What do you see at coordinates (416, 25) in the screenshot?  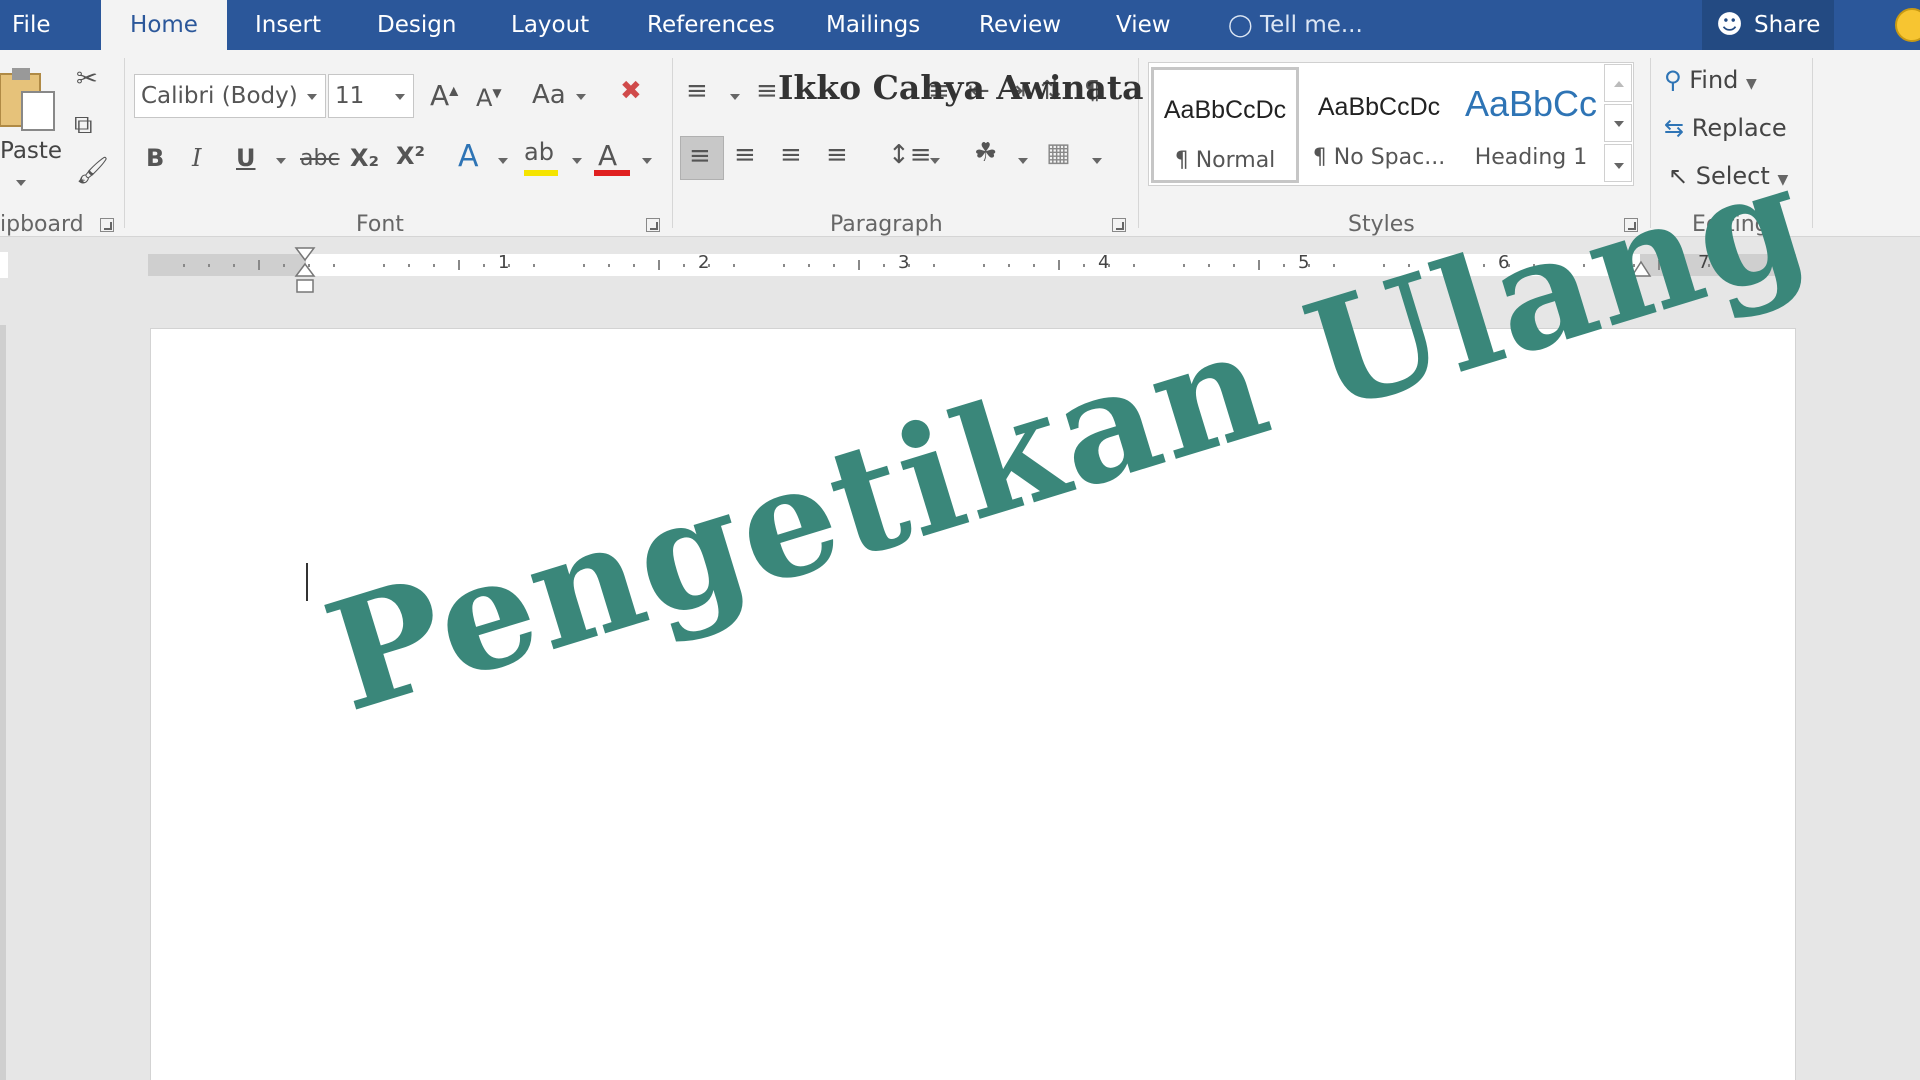 I see `tab-design: Design` at bounding box center [416, 25].